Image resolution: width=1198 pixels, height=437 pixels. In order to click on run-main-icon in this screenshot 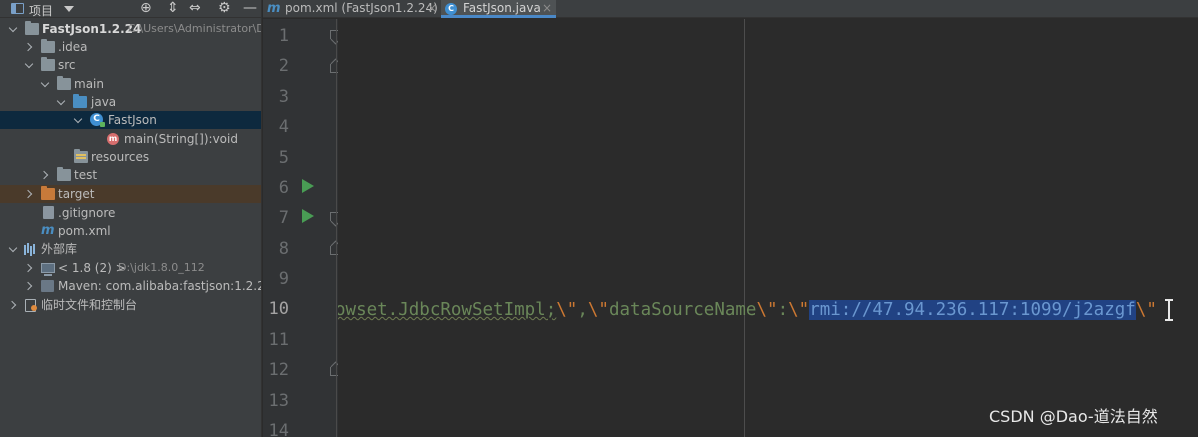, I will do `click(308, 216)`.